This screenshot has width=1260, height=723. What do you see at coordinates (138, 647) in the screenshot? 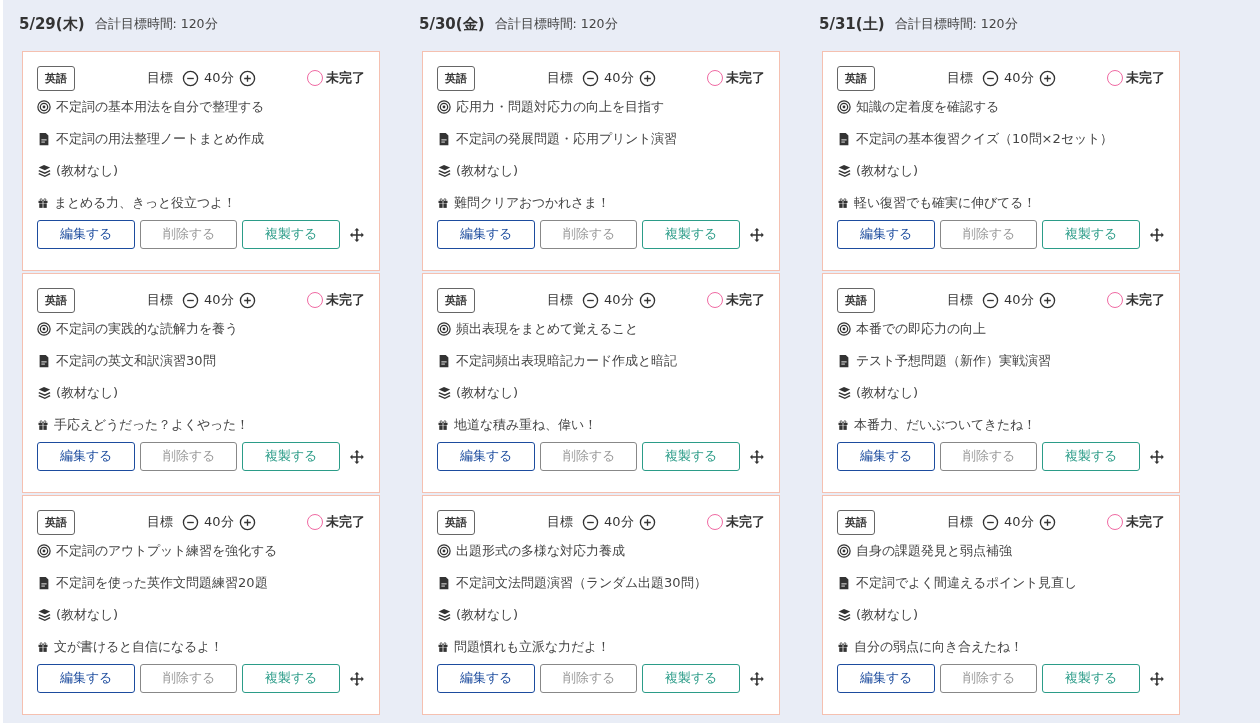
I see `message-text: 文が書けると自信になるよ！` at bounding box center [138, 647].